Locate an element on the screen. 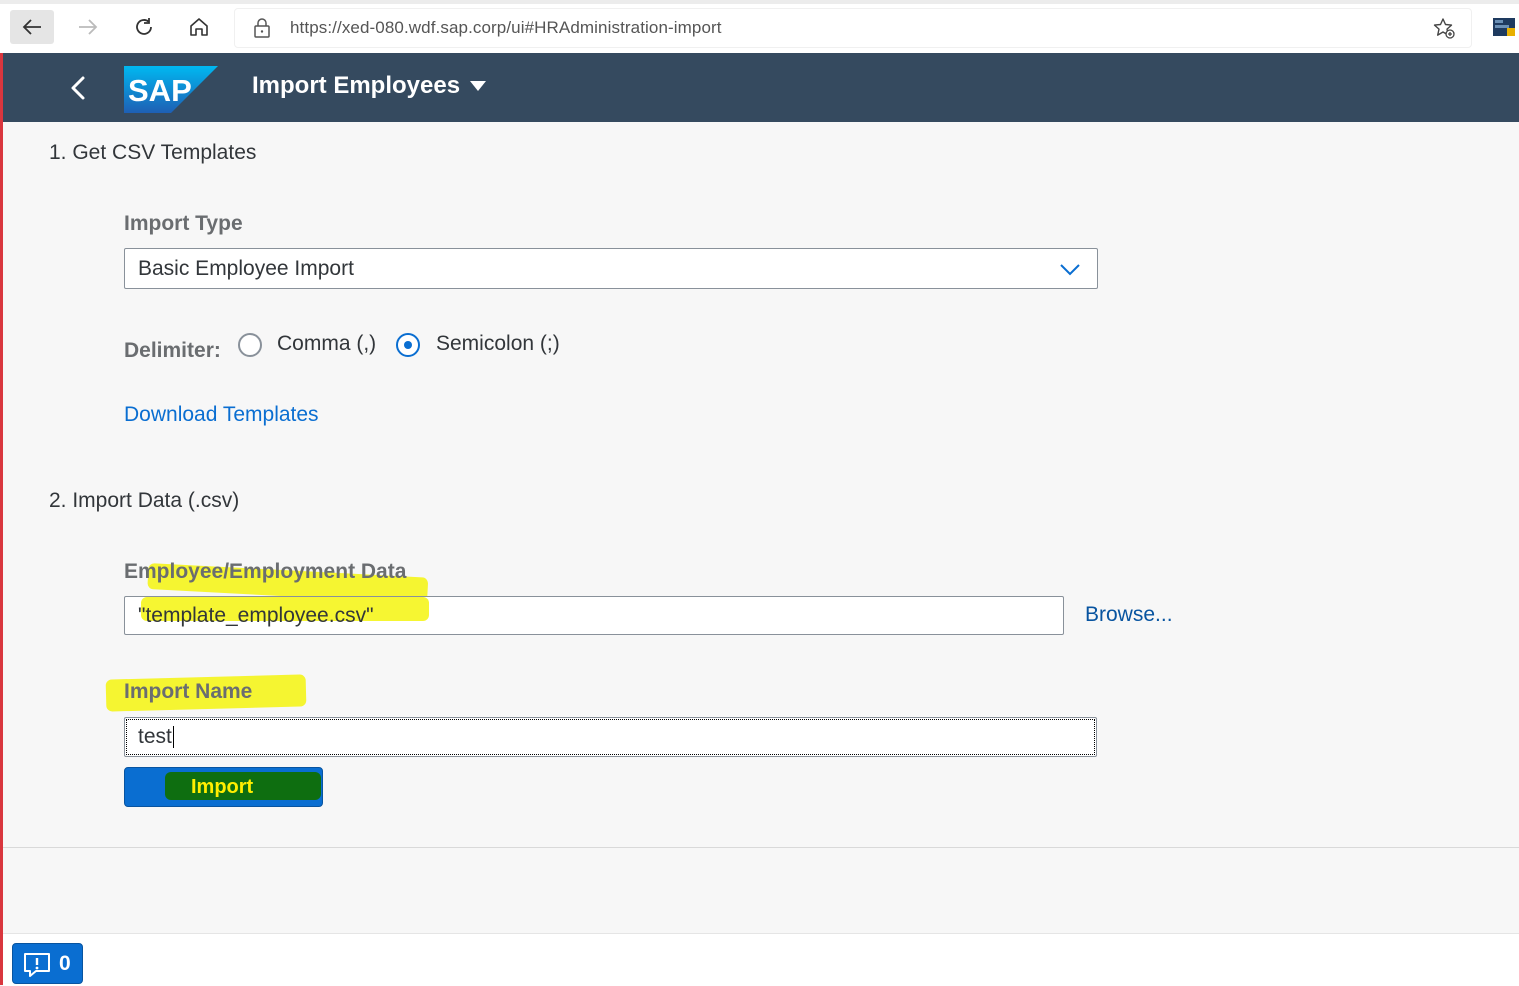 The width and height of the screenshot is (1519, 986). radio-comma is located at coordinates (250, 345).